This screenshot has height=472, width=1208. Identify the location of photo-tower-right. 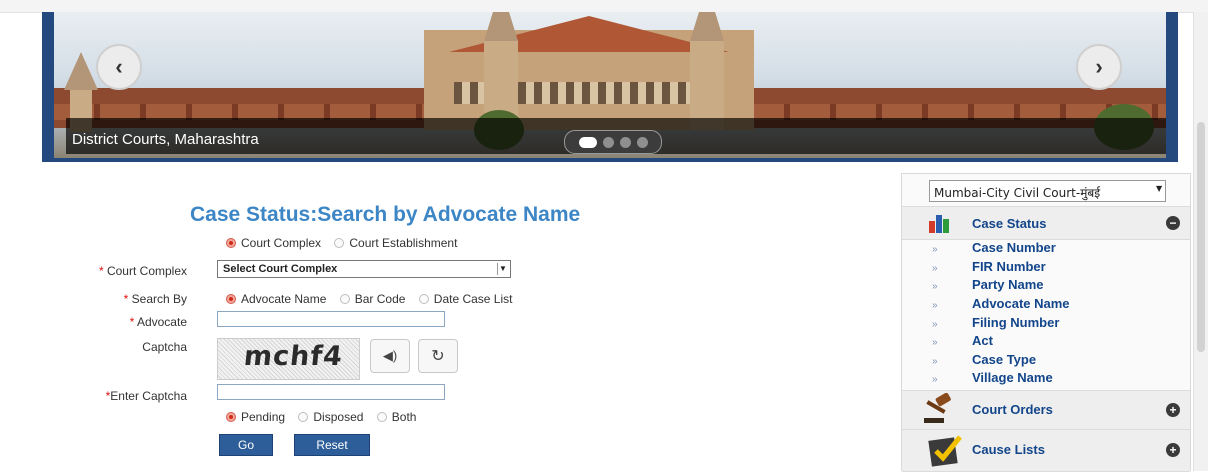
(707, 85).